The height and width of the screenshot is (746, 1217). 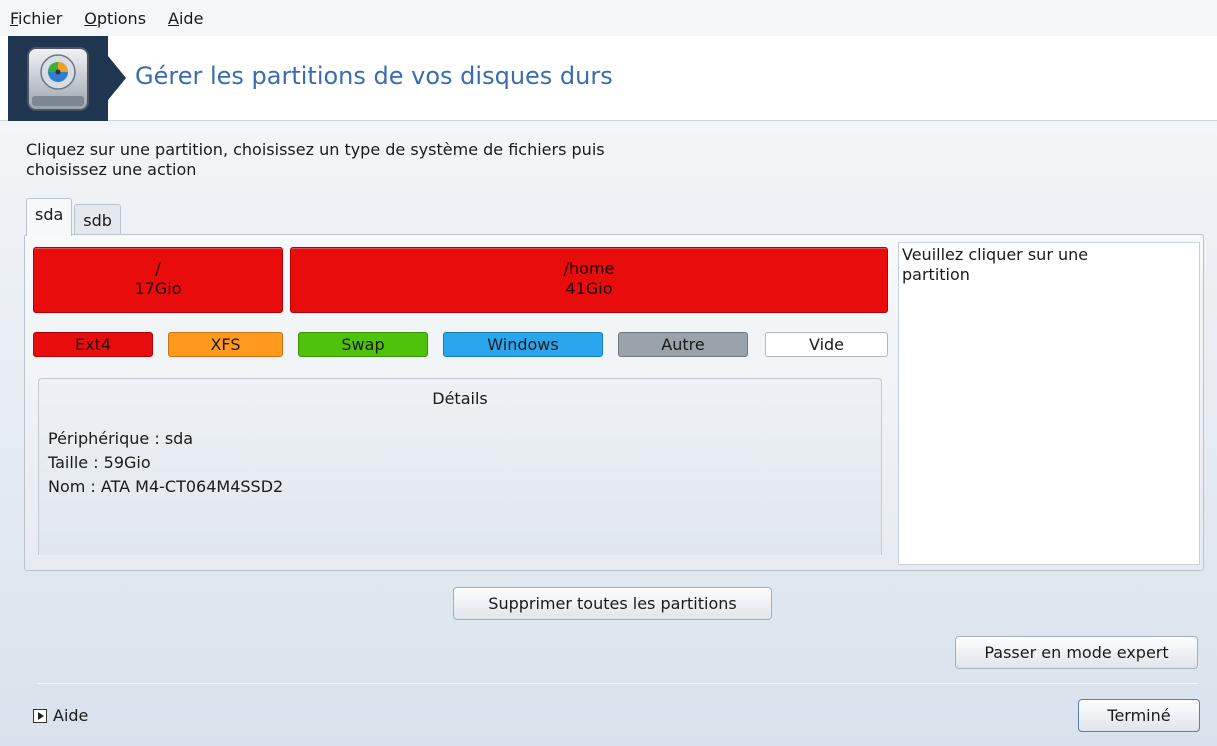 I want to click on menu-bar: Fichier Options Aide, so click(x=608, y=18).